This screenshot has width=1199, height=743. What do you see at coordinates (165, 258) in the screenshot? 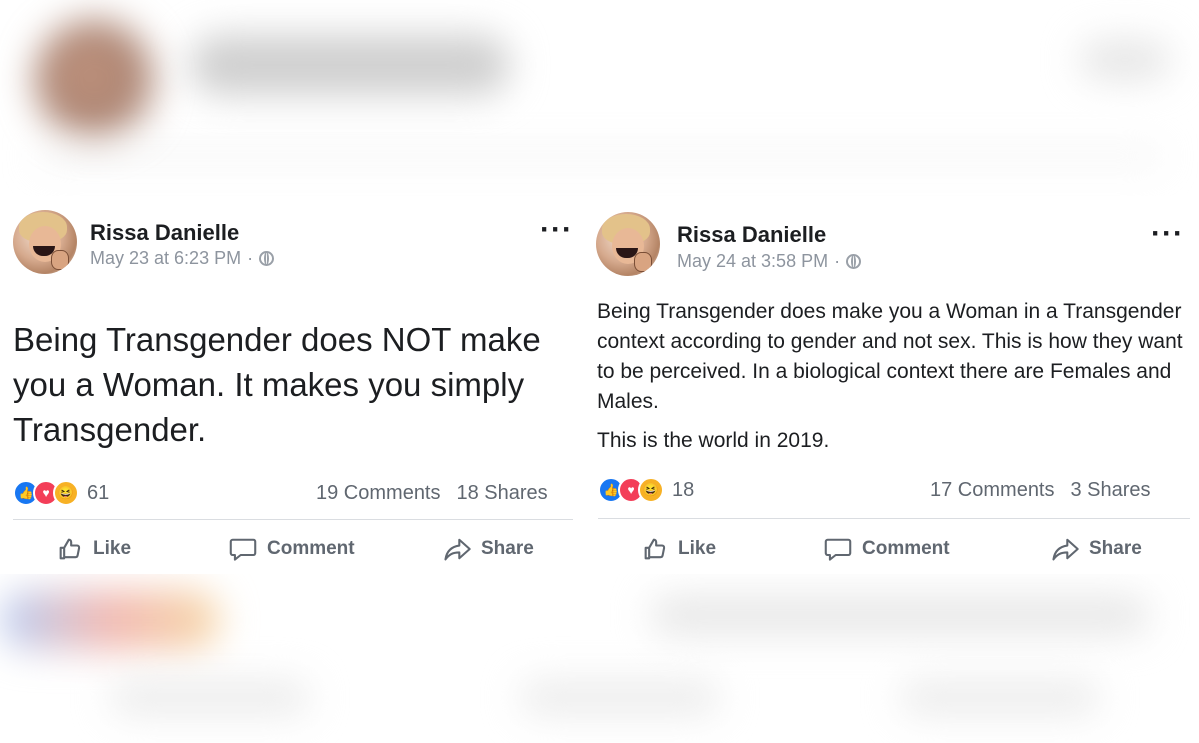
I see `post-timestamp: May 23 at 6:23 PM` at bounding box center [165, 258].